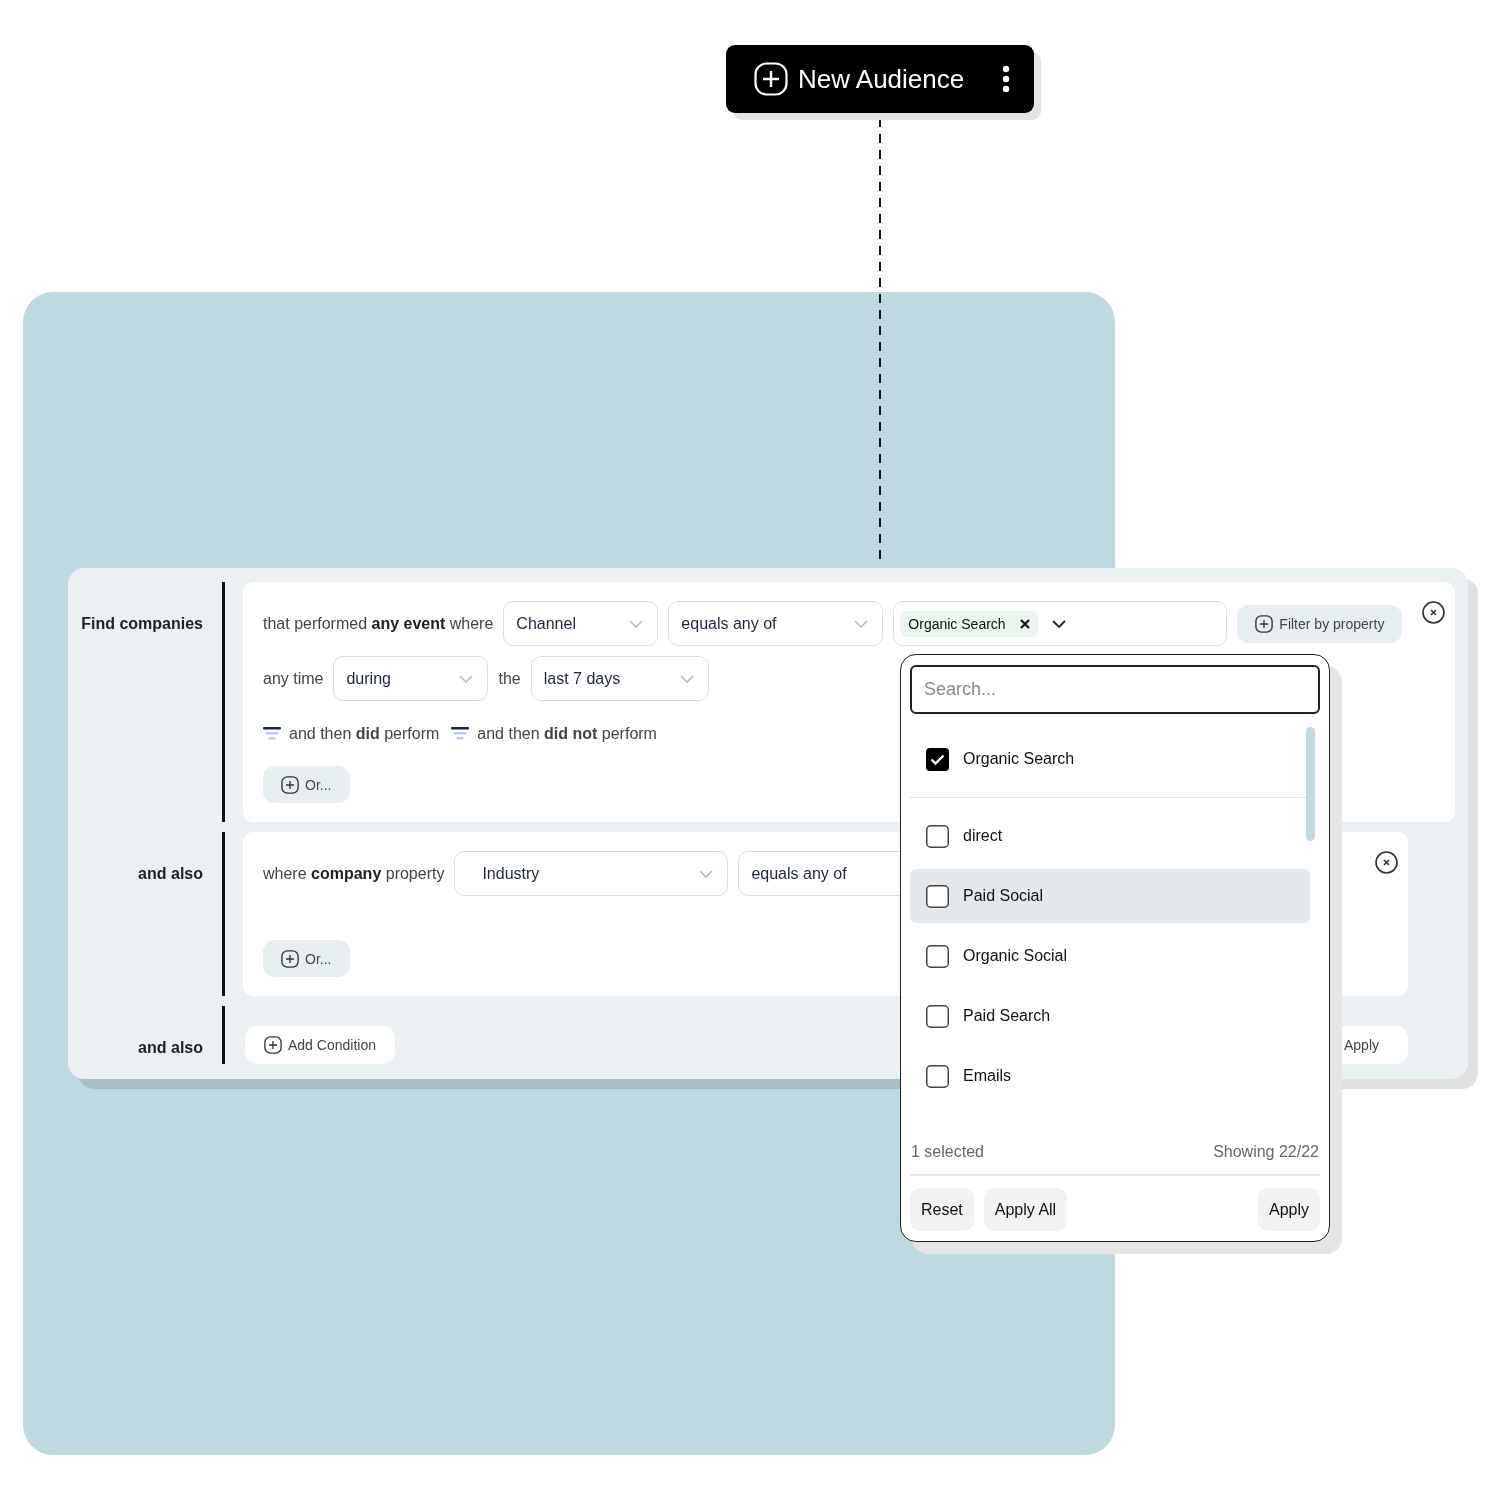  I want to click on dropdown: during, so click(411, 678).